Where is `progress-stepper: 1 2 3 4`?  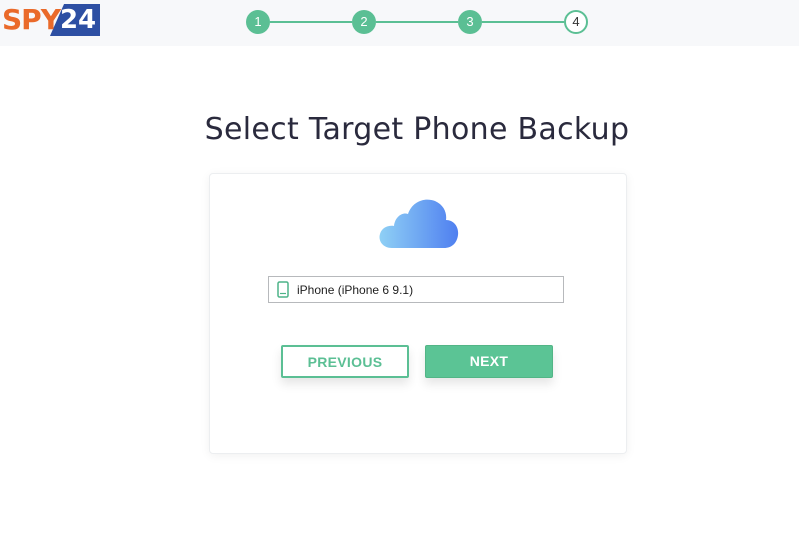 progress-stepper: 1 2 3 4 is located at coordinates (399, 23).